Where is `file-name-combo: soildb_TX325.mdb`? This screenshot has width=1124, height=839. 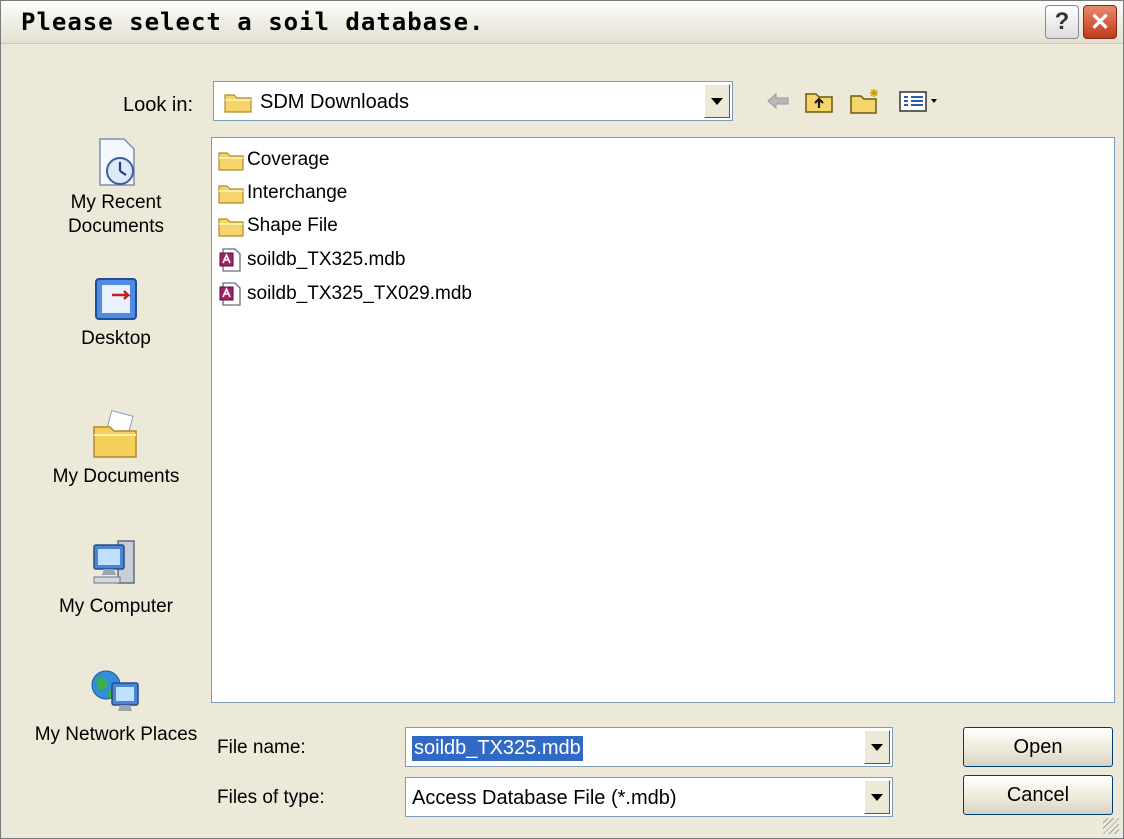
file-name-combo: soildb_TX325.mdb is located at coordinates (649, 747).